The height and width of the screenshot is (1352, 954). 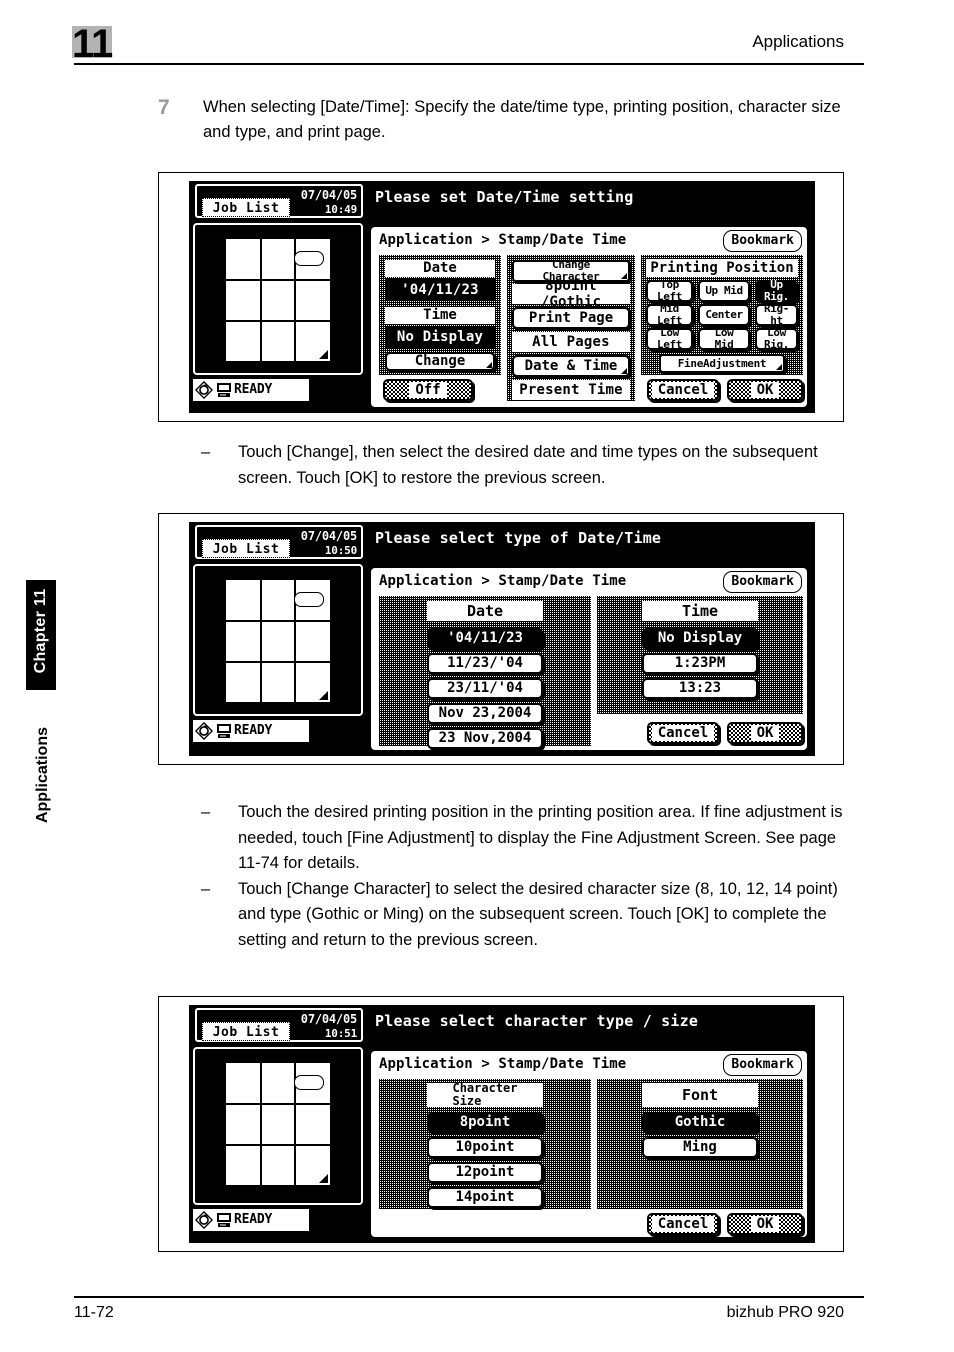 I want to click on status-bar-3: READY, so click(x=251, y=1220).